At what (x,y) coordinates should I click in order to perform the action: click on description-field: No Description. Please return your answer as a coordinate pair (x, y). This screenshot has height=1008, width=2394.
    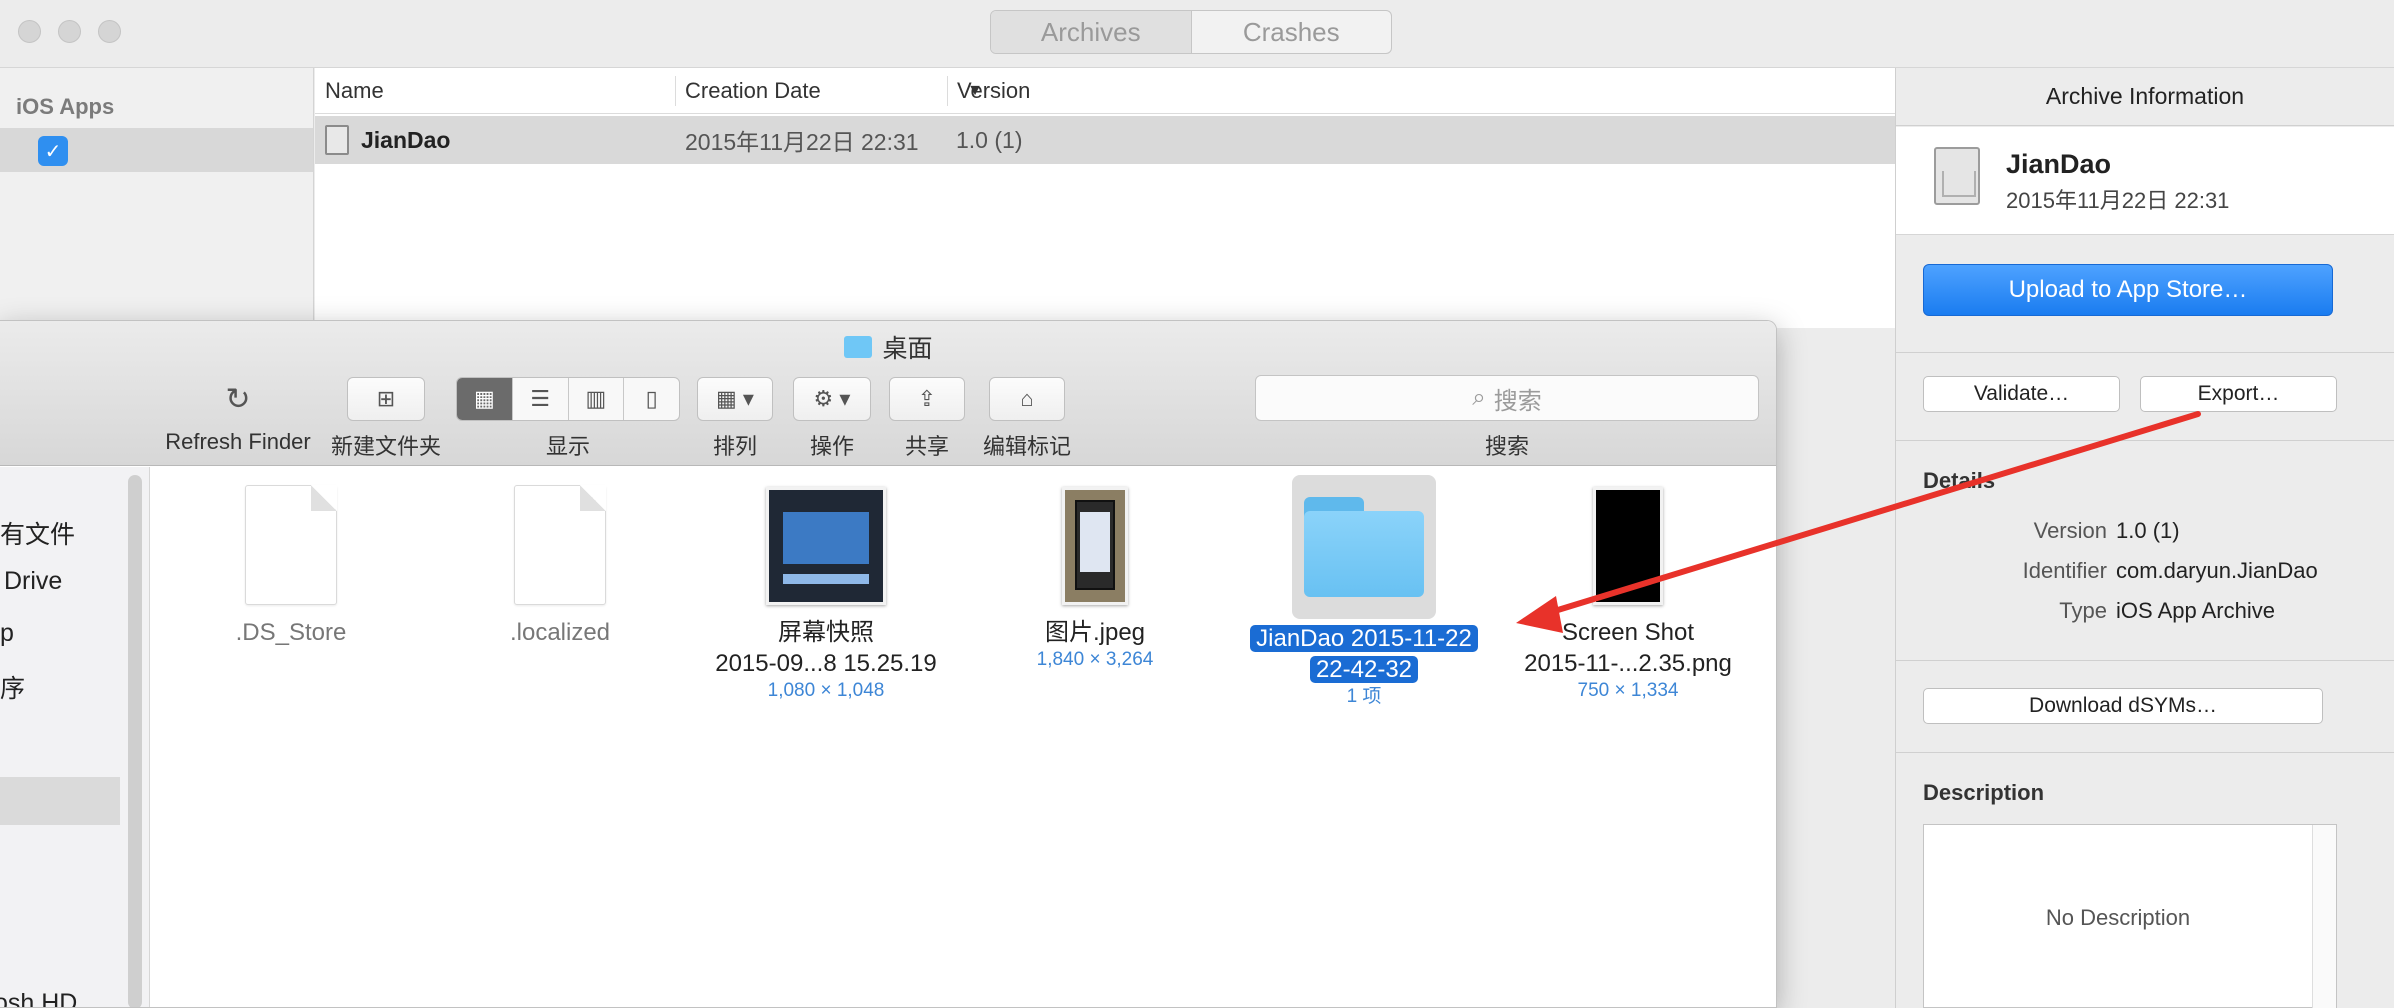
    Looking at the image, I should click on (2130, 916).